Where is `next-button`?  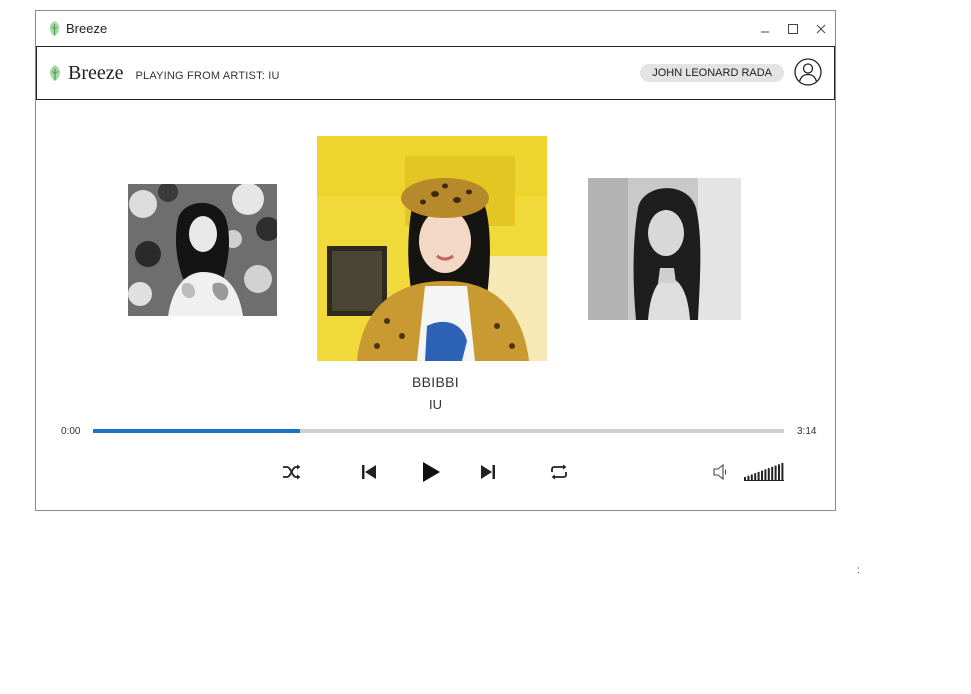 next-button is located at coordinates (488, 472).